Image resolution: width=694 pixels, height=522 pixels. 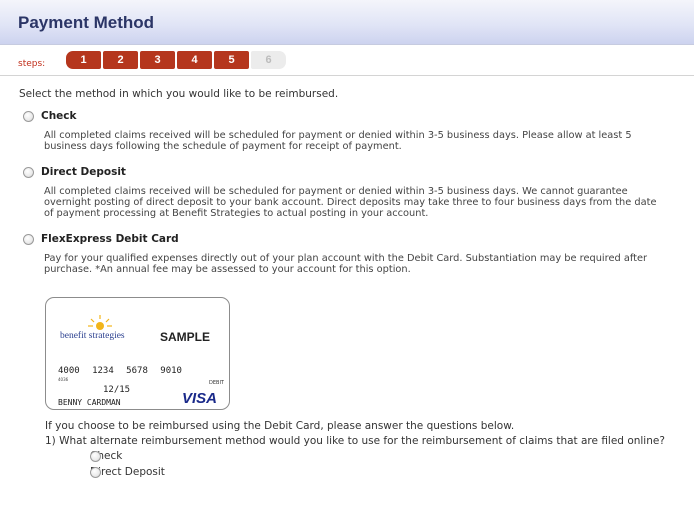 I want to click on direct-deposit-radio, so click(x=28, y=172).